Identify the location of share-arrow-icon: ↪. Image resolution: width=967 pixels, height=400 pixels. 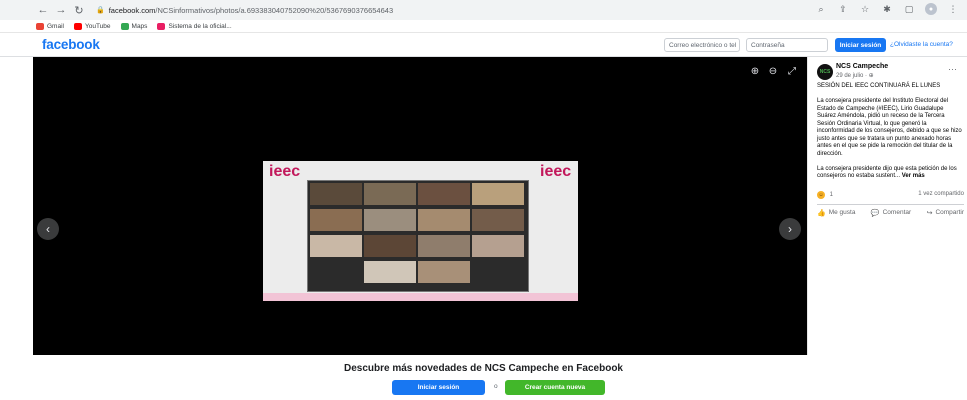
(929, 213).